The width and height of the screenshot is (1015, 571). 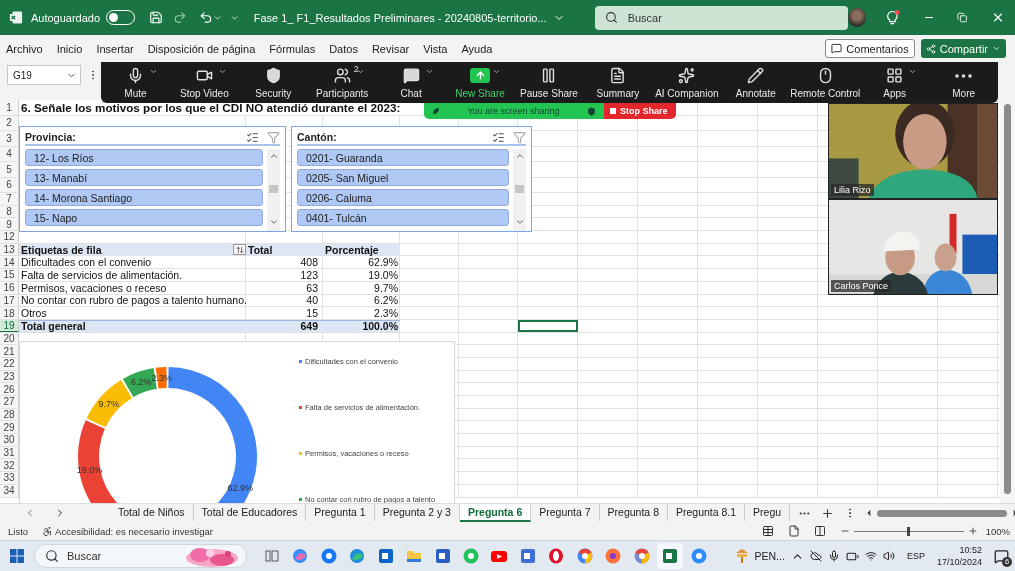 What do you see at coordinates (342, 82) in the screenshot?
I see `participants-button: 2 Participants` at bounding box center [342, 82].